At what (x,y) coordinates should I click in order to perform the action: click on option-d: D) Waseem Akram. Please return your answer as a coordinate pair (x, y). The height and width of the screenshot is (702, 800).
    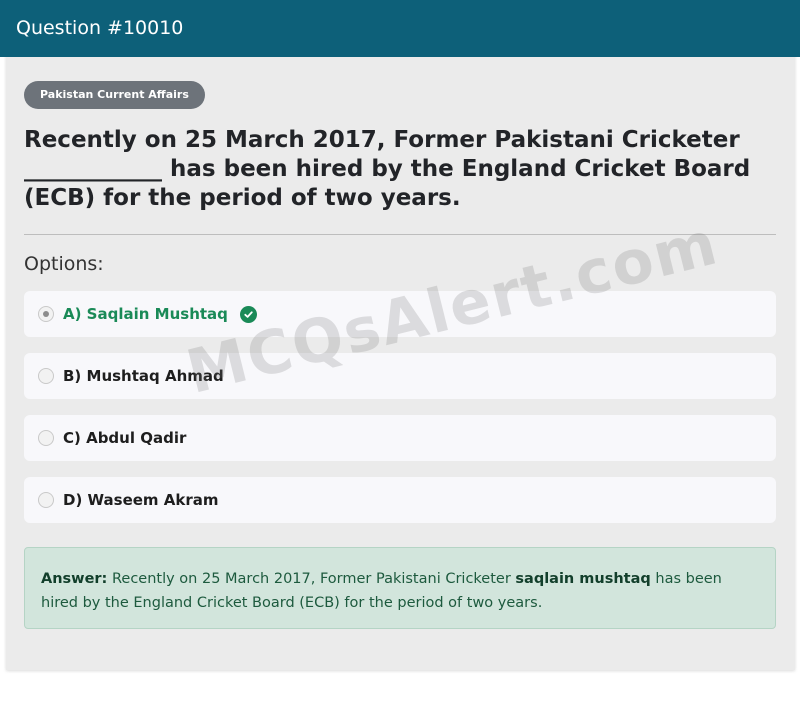
    Looking at the image, I should click on (400, 500).